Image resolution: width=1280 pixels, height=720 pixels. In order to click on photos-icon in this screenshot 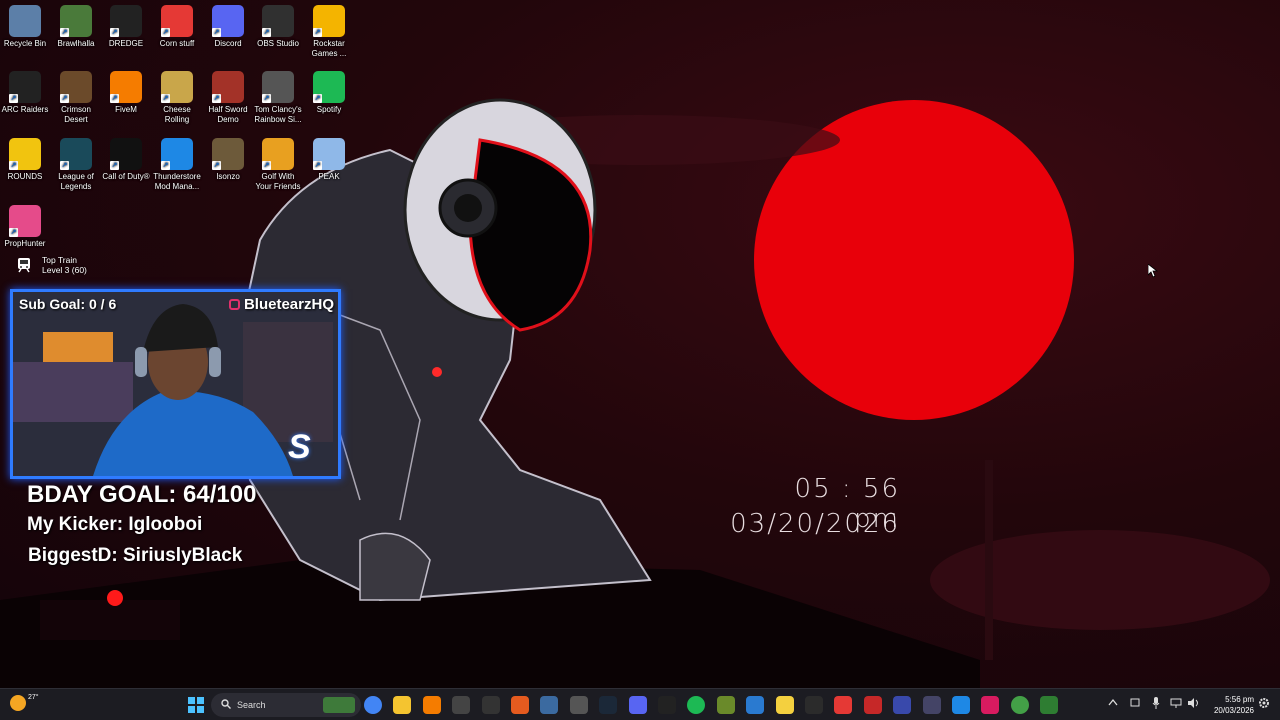, I will do `click(755, 705)`.